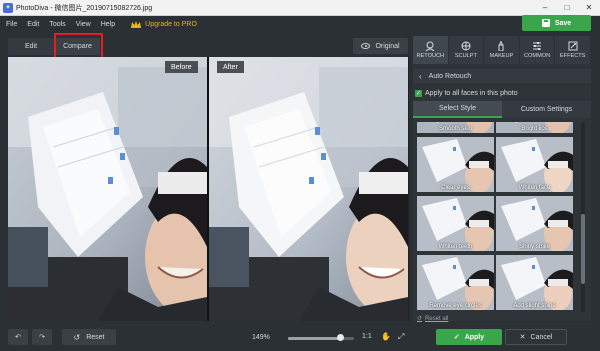 The width and height of the screenshot is (600, 351). Describe the element at coordinates (502, 76) in the screenshot. I see `auto-retouch-header: ‹ Auto Retouch` at that location.